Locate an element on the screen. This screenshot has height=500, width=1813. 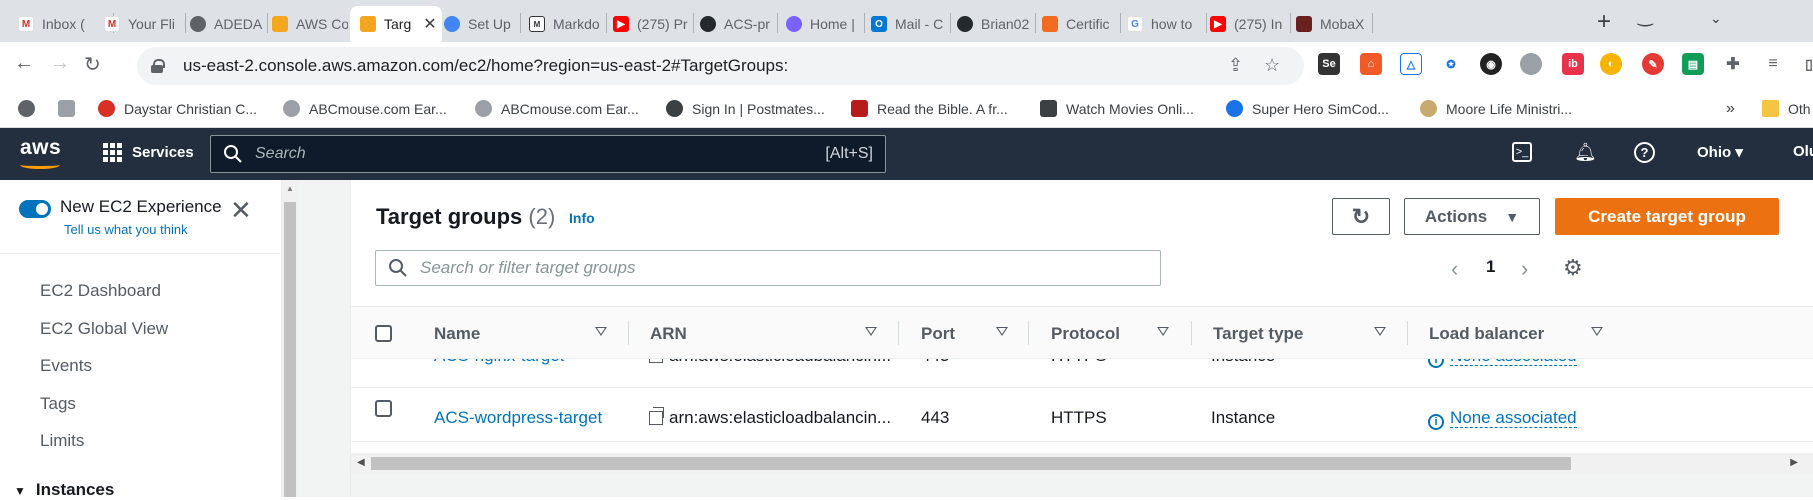
actions-button: Actions ▼ is located at coordinates (1472, 216).